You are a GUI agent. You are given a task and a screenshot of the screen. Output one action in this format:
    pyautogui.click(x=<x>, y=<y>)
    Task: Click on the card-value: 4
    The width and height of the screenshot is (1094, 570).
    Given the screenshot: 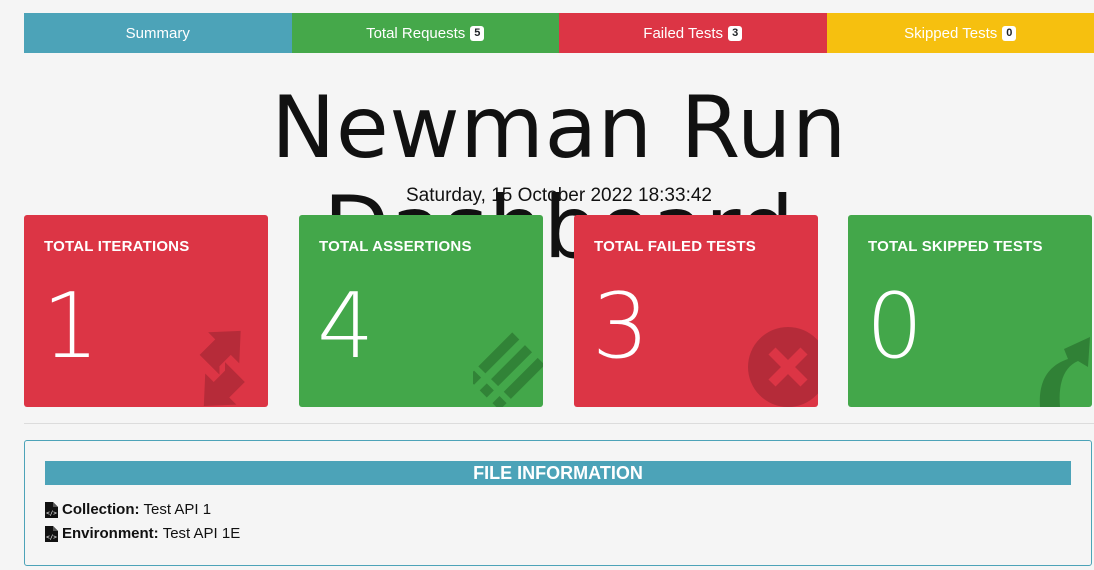 What is the action you would take?
    pyautogui.click(x=346, y=326)
    